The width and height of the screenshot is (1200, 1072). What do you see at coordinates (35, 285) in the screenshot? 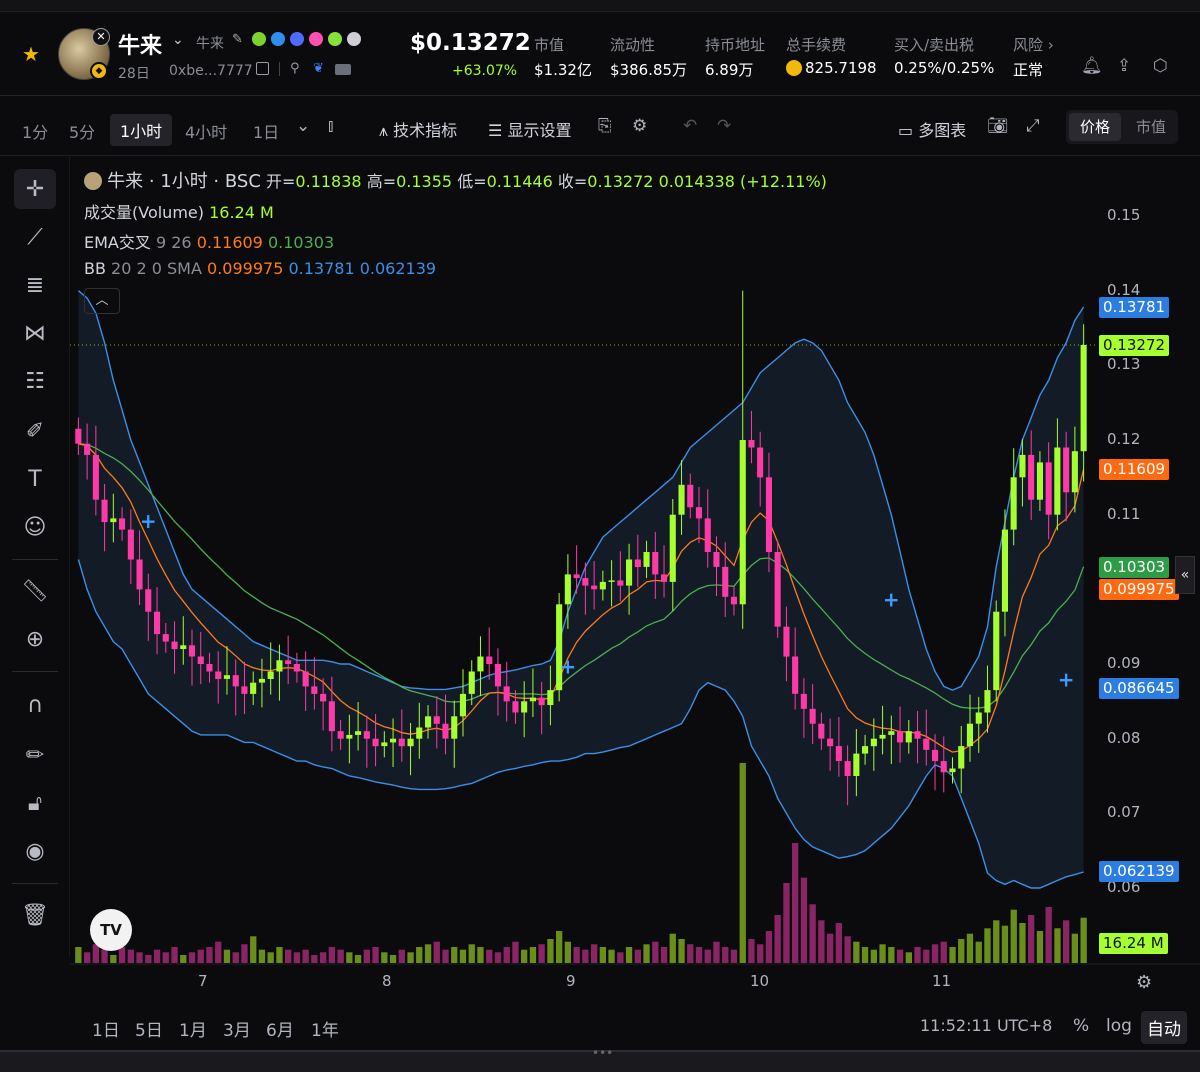
I see `horizontal-lines-icon: ≣` at bounding box center [35, 285].